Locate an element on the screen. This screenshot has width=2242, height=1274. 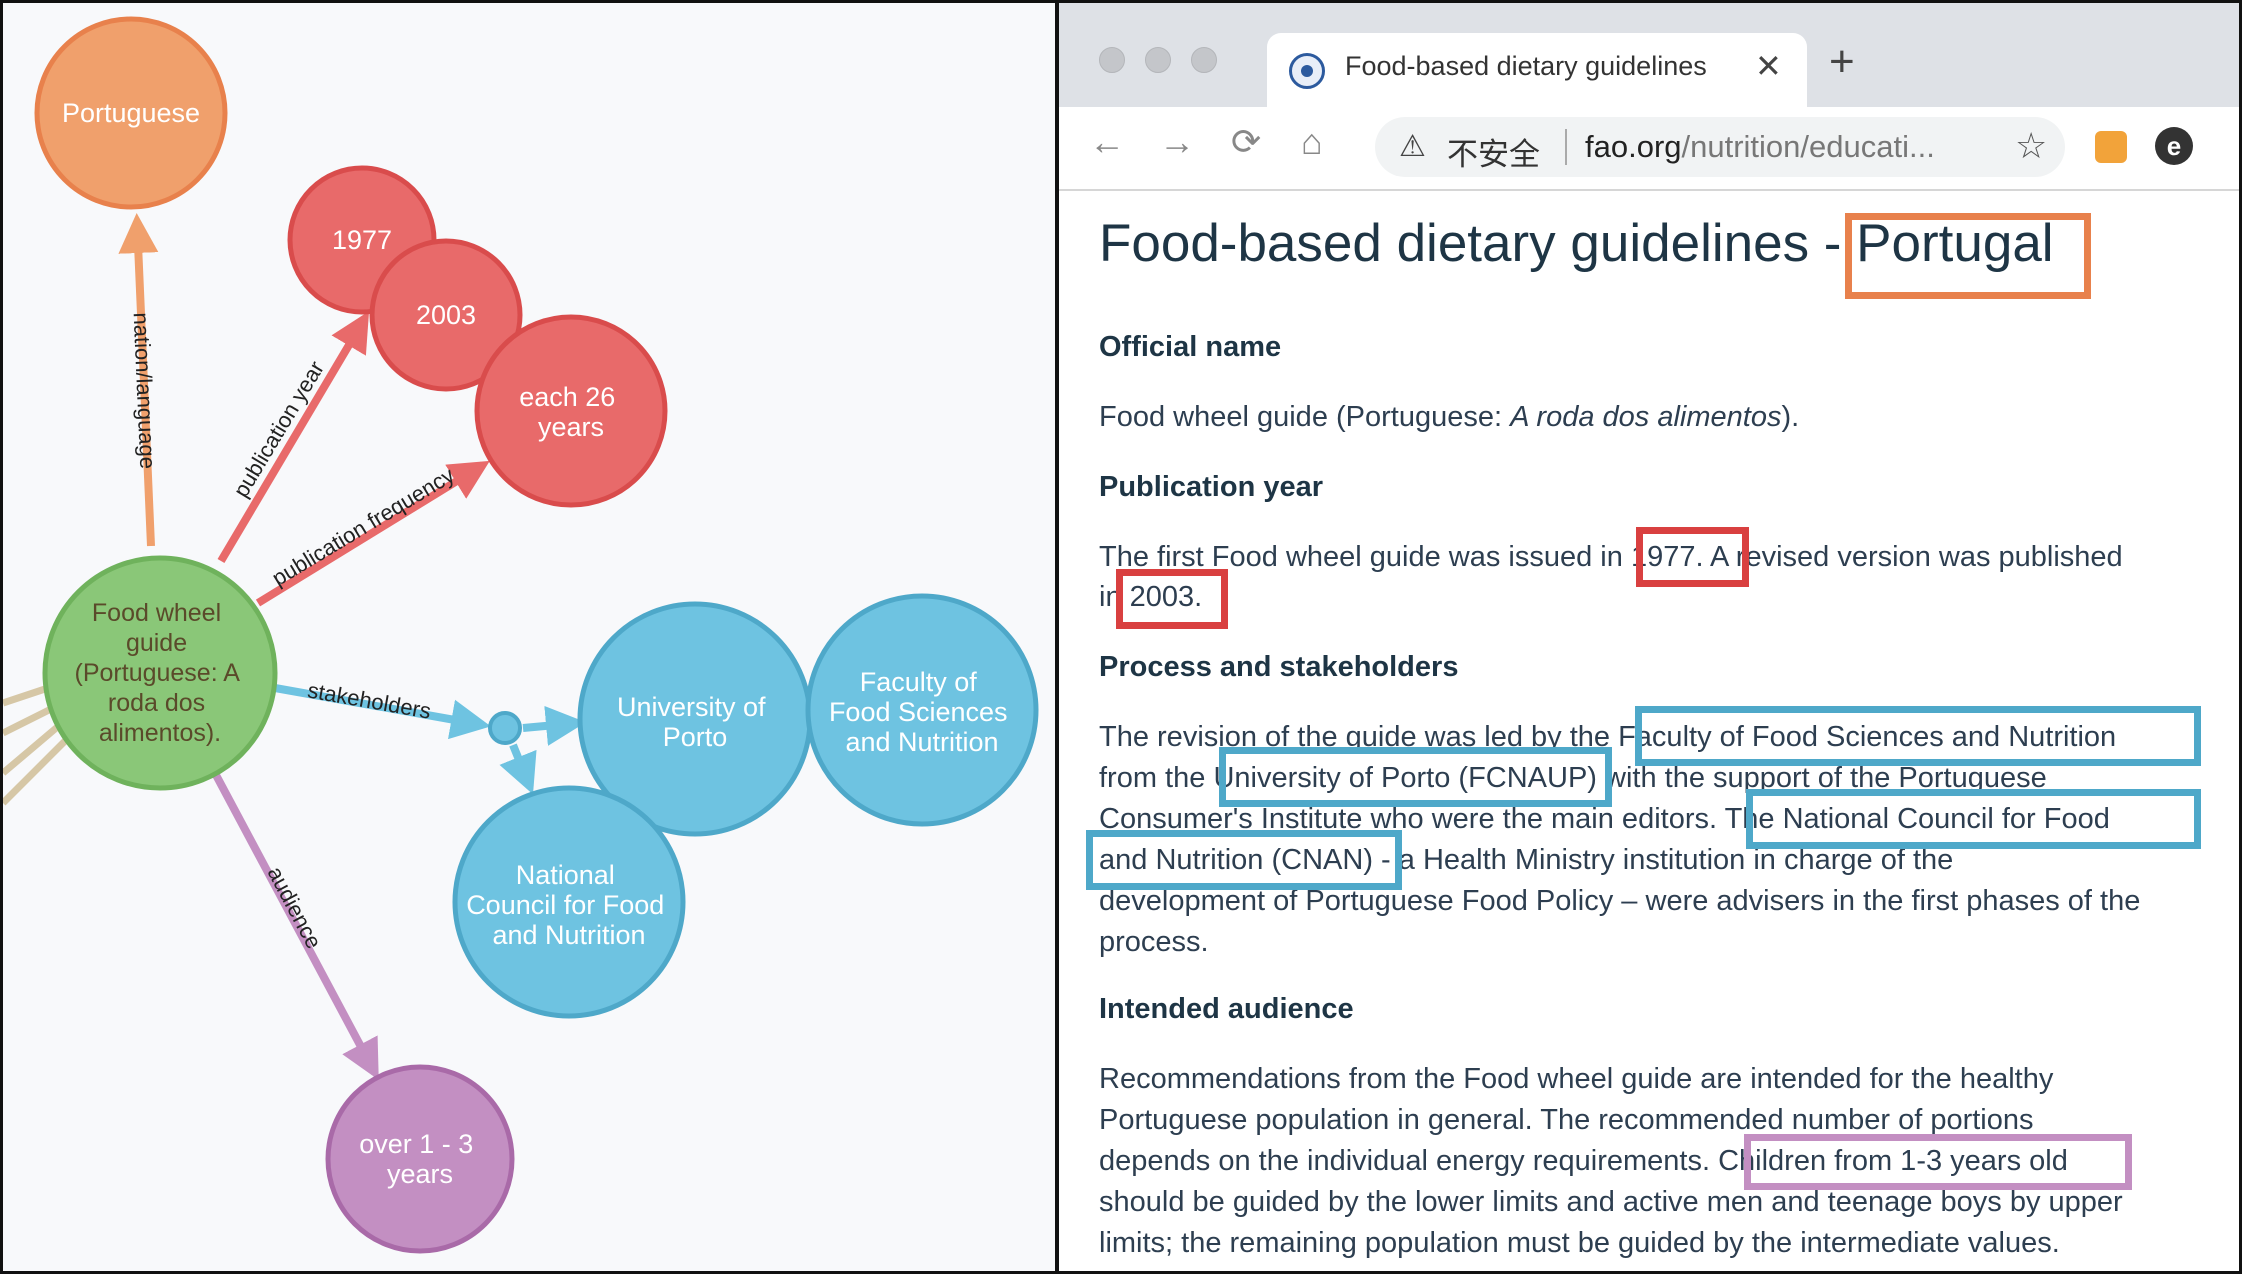
edge-label-publication-frequency: publication frequency is located at coordinates (363, 526).